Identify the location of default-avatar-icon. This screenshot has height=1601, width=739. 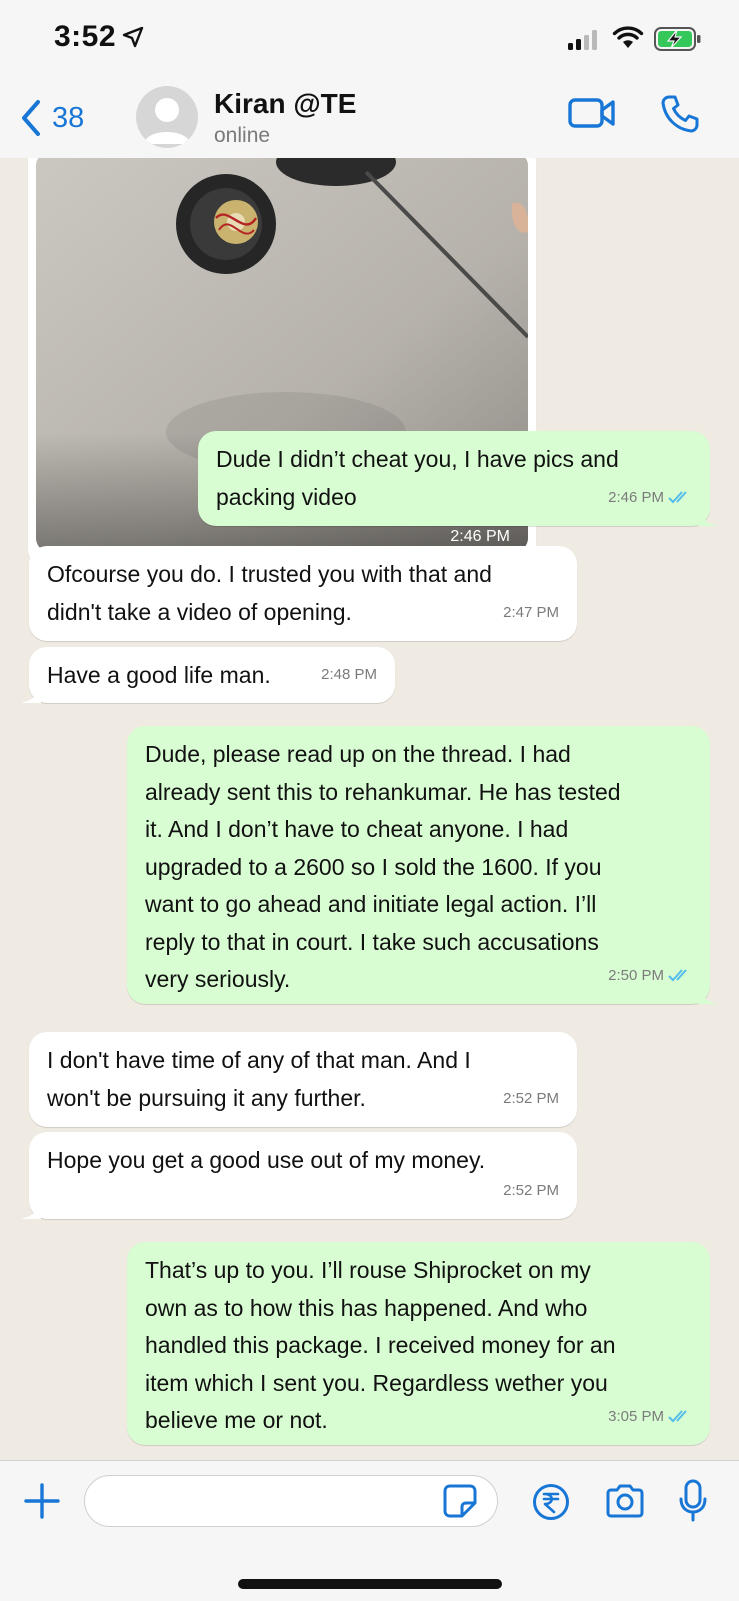
(167, 121).